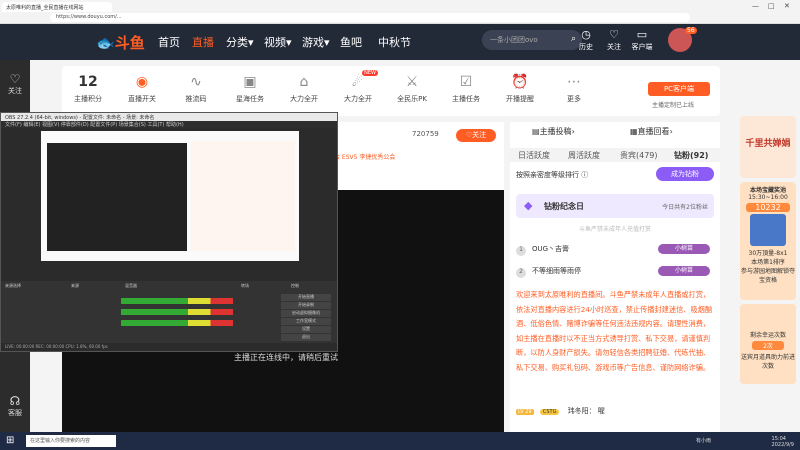  Describe the element at coordinates (520, 99) in the screenshot. I see `tool-label: 开播提醒` at that location.